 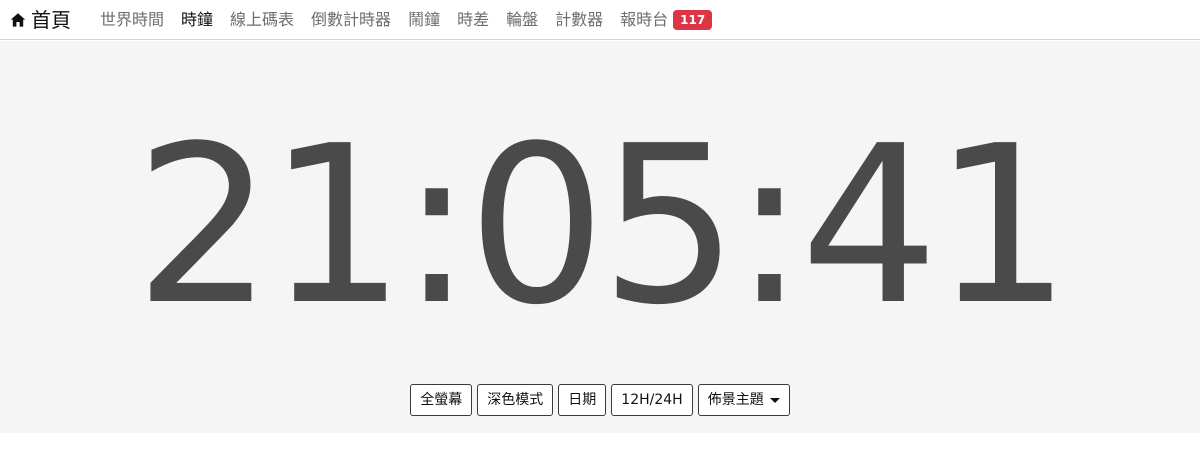 I want to click on theme-dropdown-label: 佈景主題, so click(x=735, y=400).